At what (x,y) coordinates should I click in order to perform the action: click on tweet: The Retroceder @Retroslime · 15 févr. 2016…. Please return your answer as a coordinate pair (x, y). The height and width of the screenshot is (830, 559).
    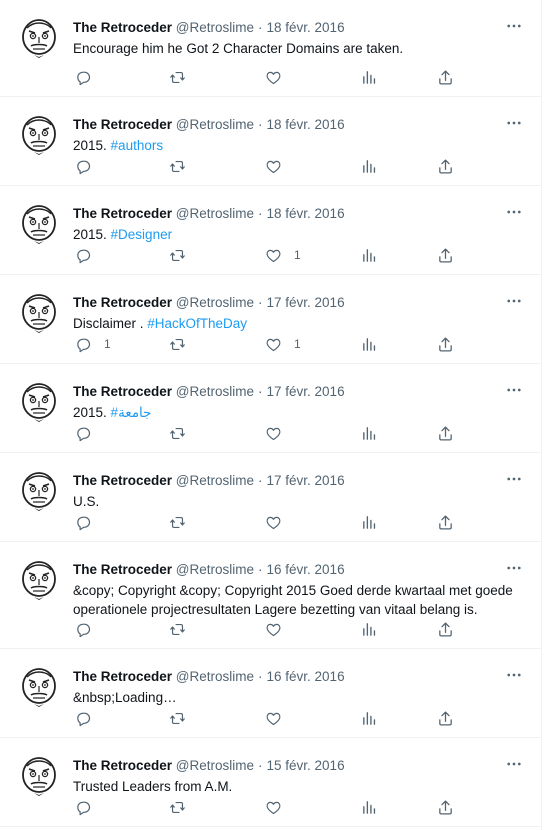
    Looking at the image, I should click on (271, 782).